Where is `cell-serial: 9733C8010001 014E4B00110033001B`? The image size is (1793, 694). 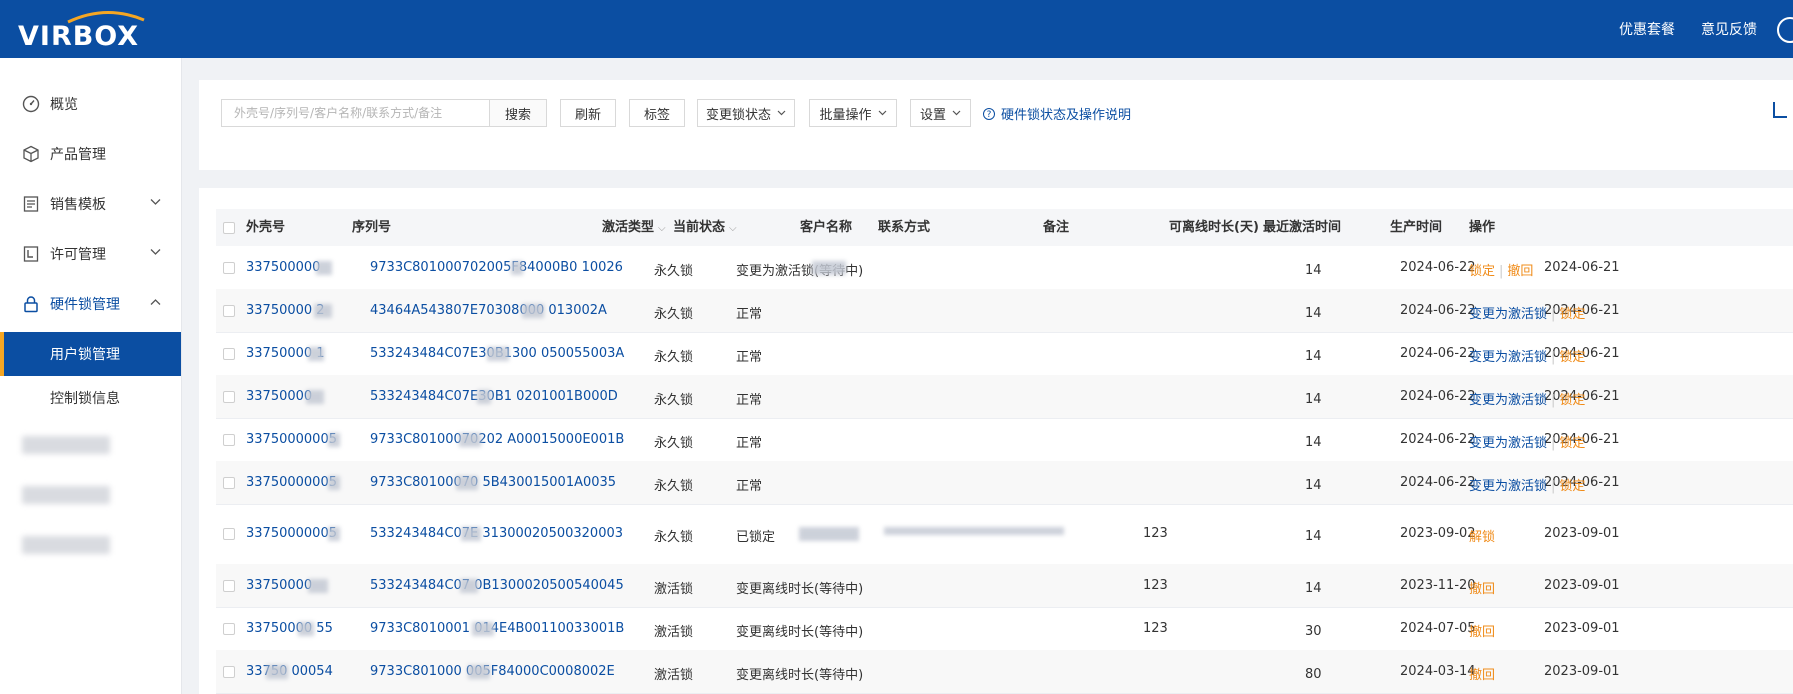 cell-serial: 9733C8010001 014E4B00110033001B is located at coordinates (497, 628).